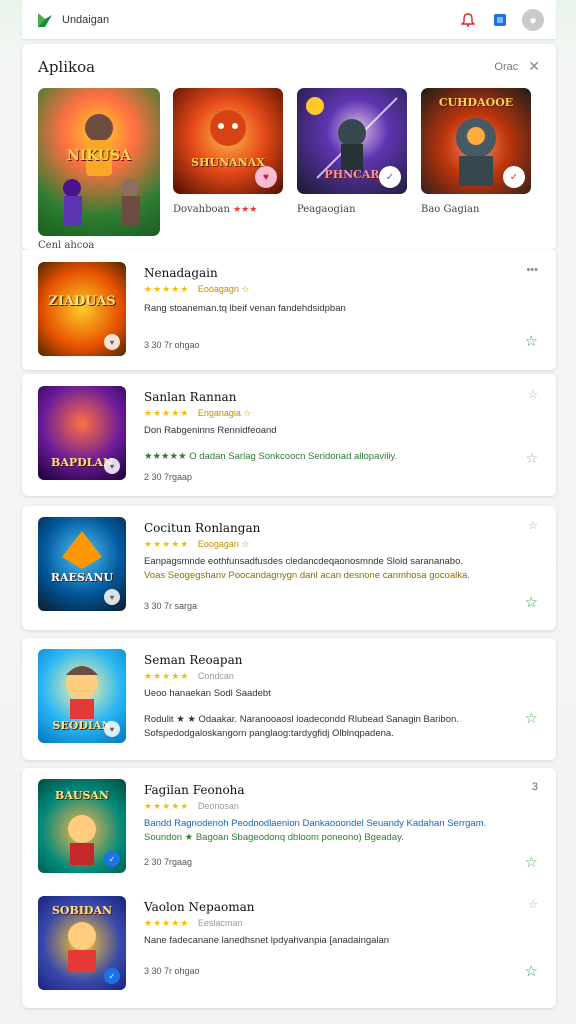 This screenshot has height=1024, width=576. What do you see at coordinates (352, 141) in the screenshot?
I see `featured-artwork: PHNCAR ✓` at bounding box center [352, 141].